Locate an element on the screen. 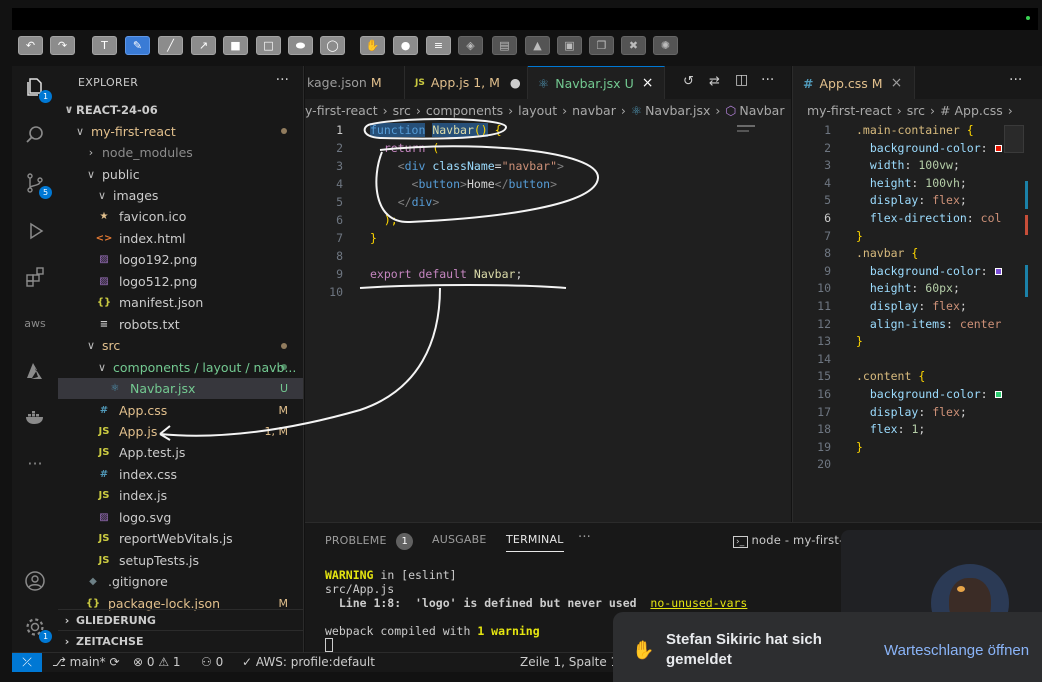  annotation-underline is located at coordinates (463, 286).